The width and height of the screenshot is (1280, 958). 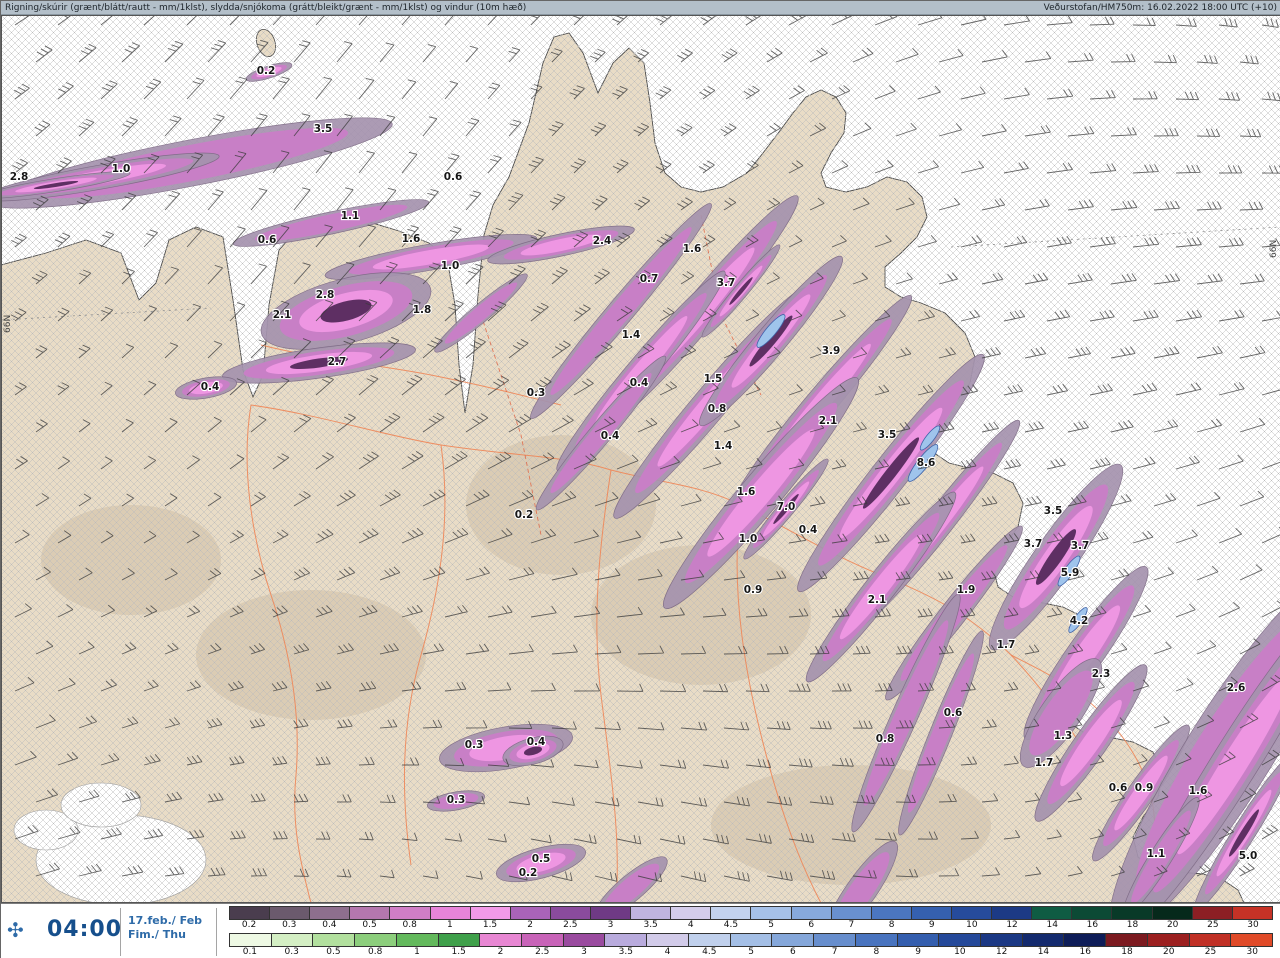 What do you see at coordinates (786, 507) in the screenshot?
I see `precip-value-label: 7.0` at bounding box center [786, 507].